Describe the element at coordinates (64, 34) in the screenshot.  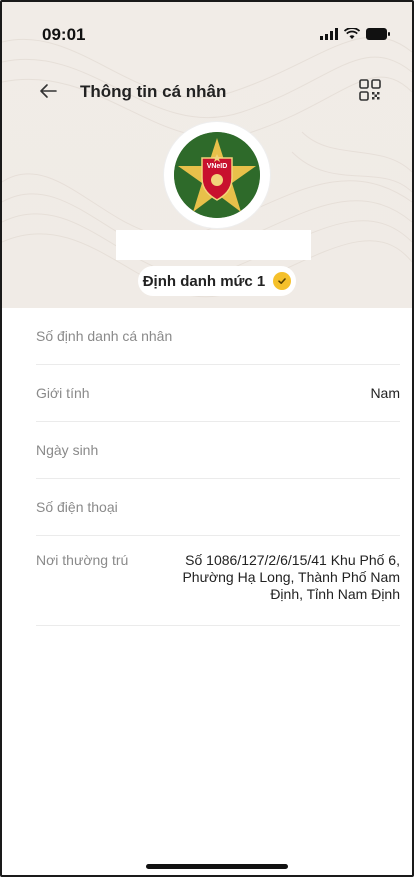
I see `status-time: 09:01` at that location.